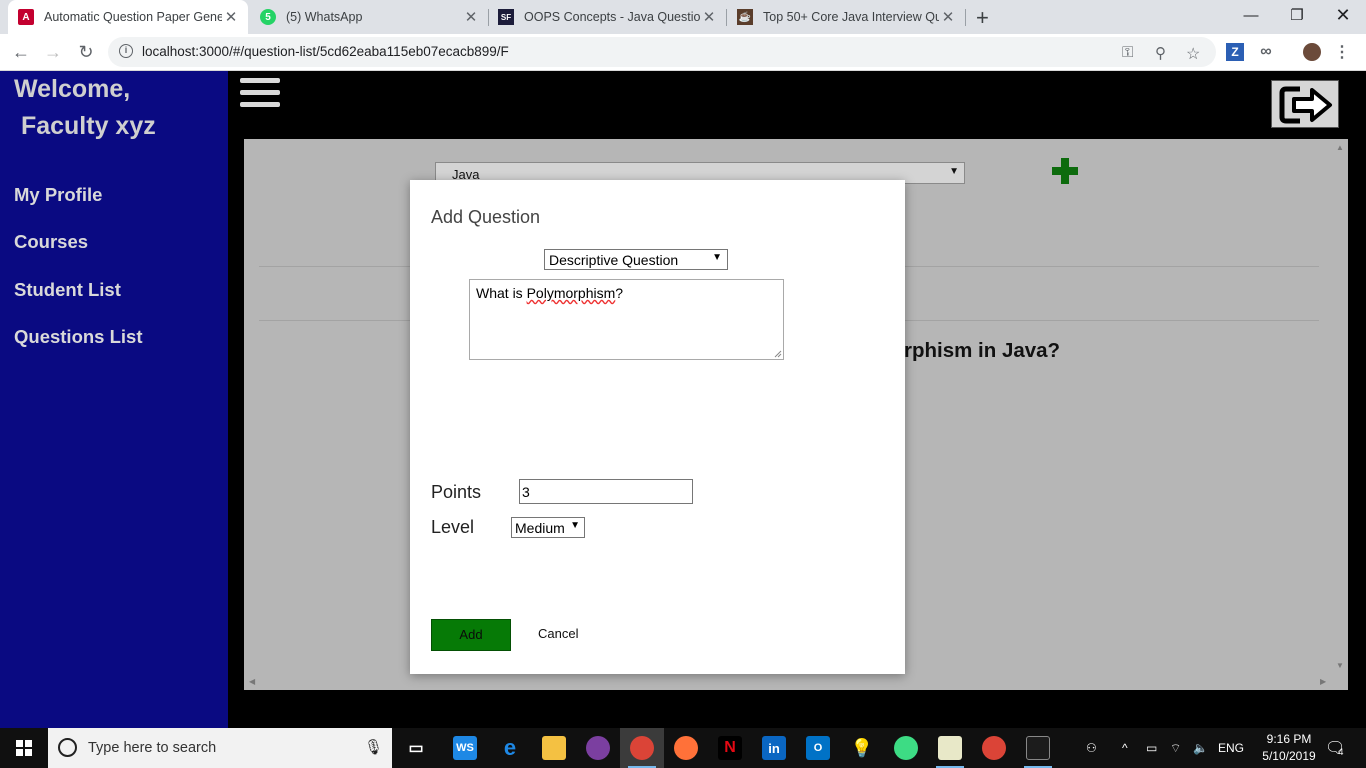  Describe the element at coordinates (982, 18) in the screenshot. I see `new-tab-button: +` at that location.